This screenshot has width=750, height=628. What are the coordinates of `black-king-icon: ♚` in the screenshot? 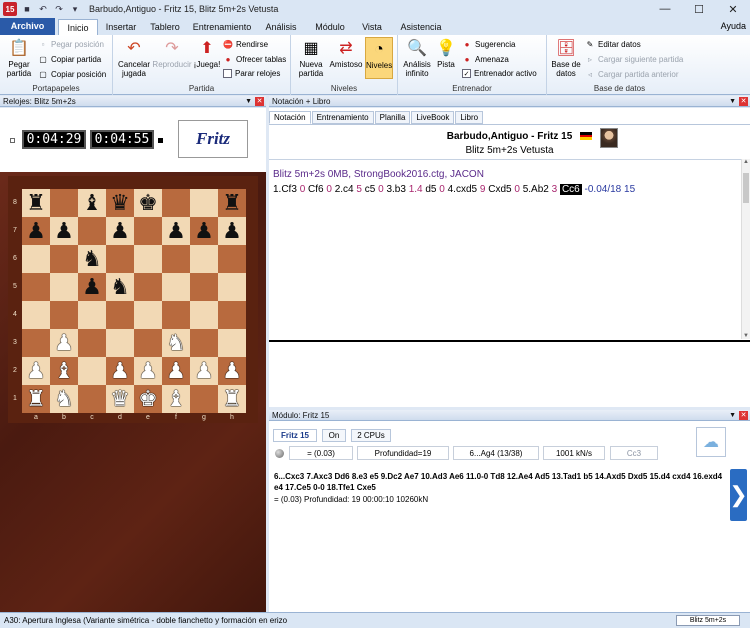 It's located at (148, 203).